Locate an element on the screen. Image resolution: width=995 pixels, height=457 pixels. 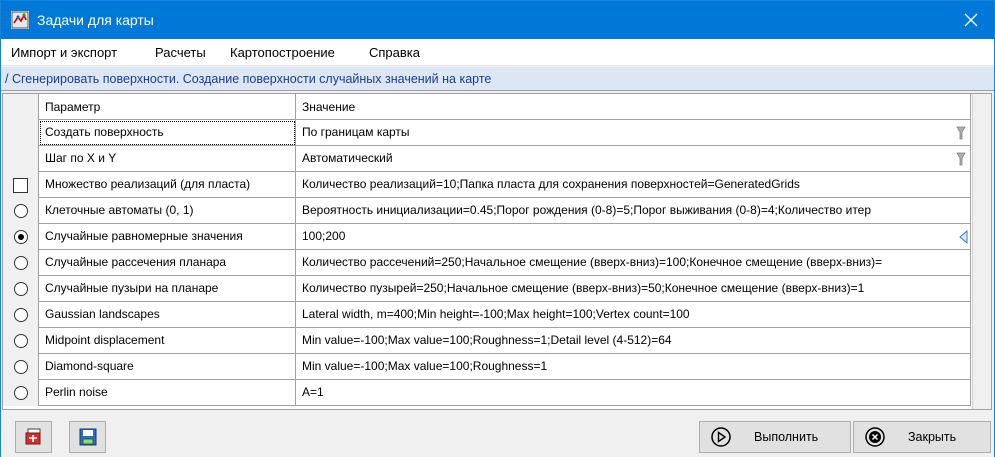
value-text: 100;200 is located at coordinates (324, 236).